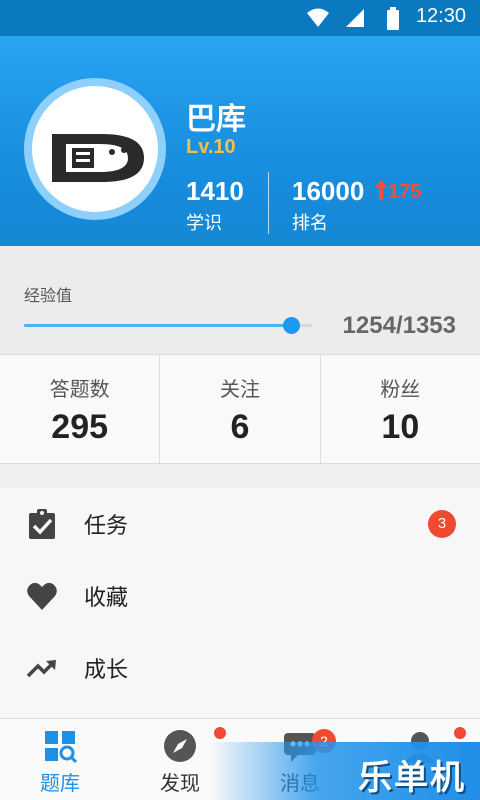  What do you see at coordinates (310, 223) in the screenshot?
I see `rank-label: 排名` at bounding box center [310, 223].